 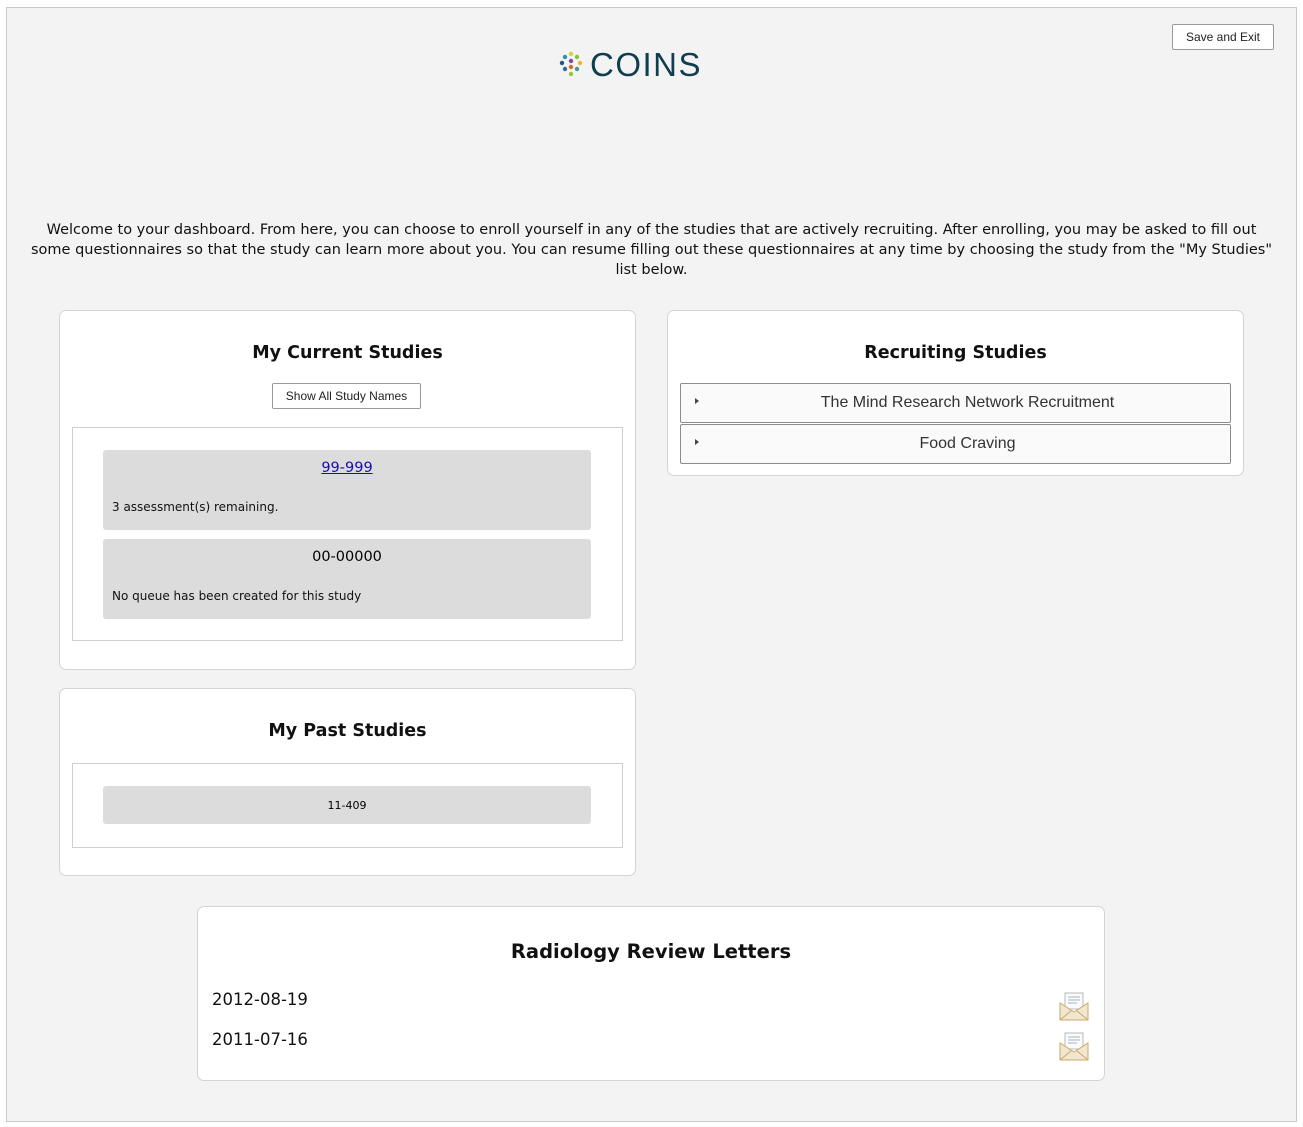 I want to click on letter-row: 2011-07-16, so click(x=651, y=1048).